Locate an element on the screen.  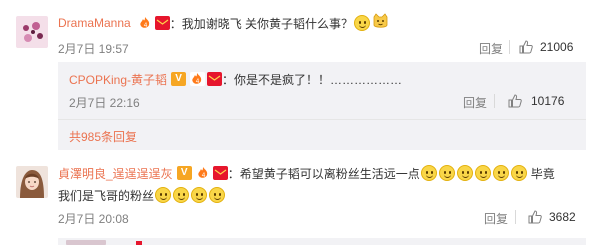
like-count: 10176 is located at coordinates (548, 101).